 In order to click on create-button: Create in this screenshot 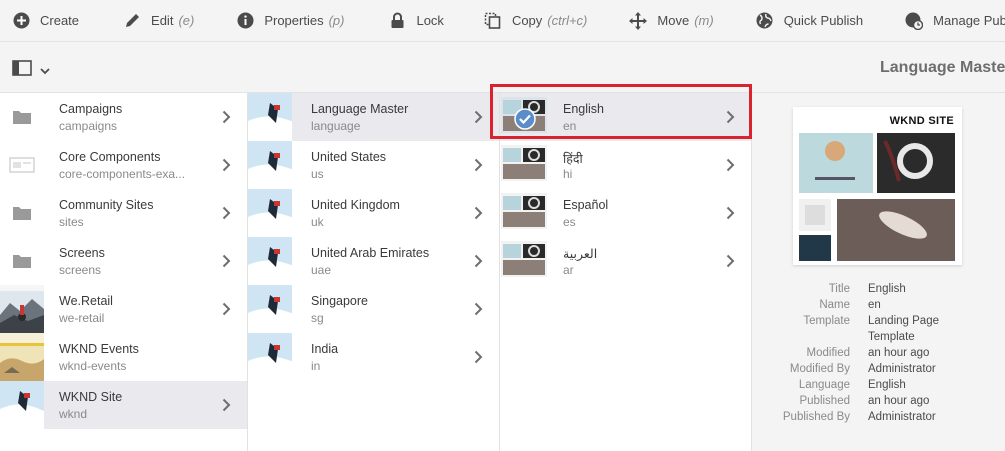, I will do `click(39, 21)`.